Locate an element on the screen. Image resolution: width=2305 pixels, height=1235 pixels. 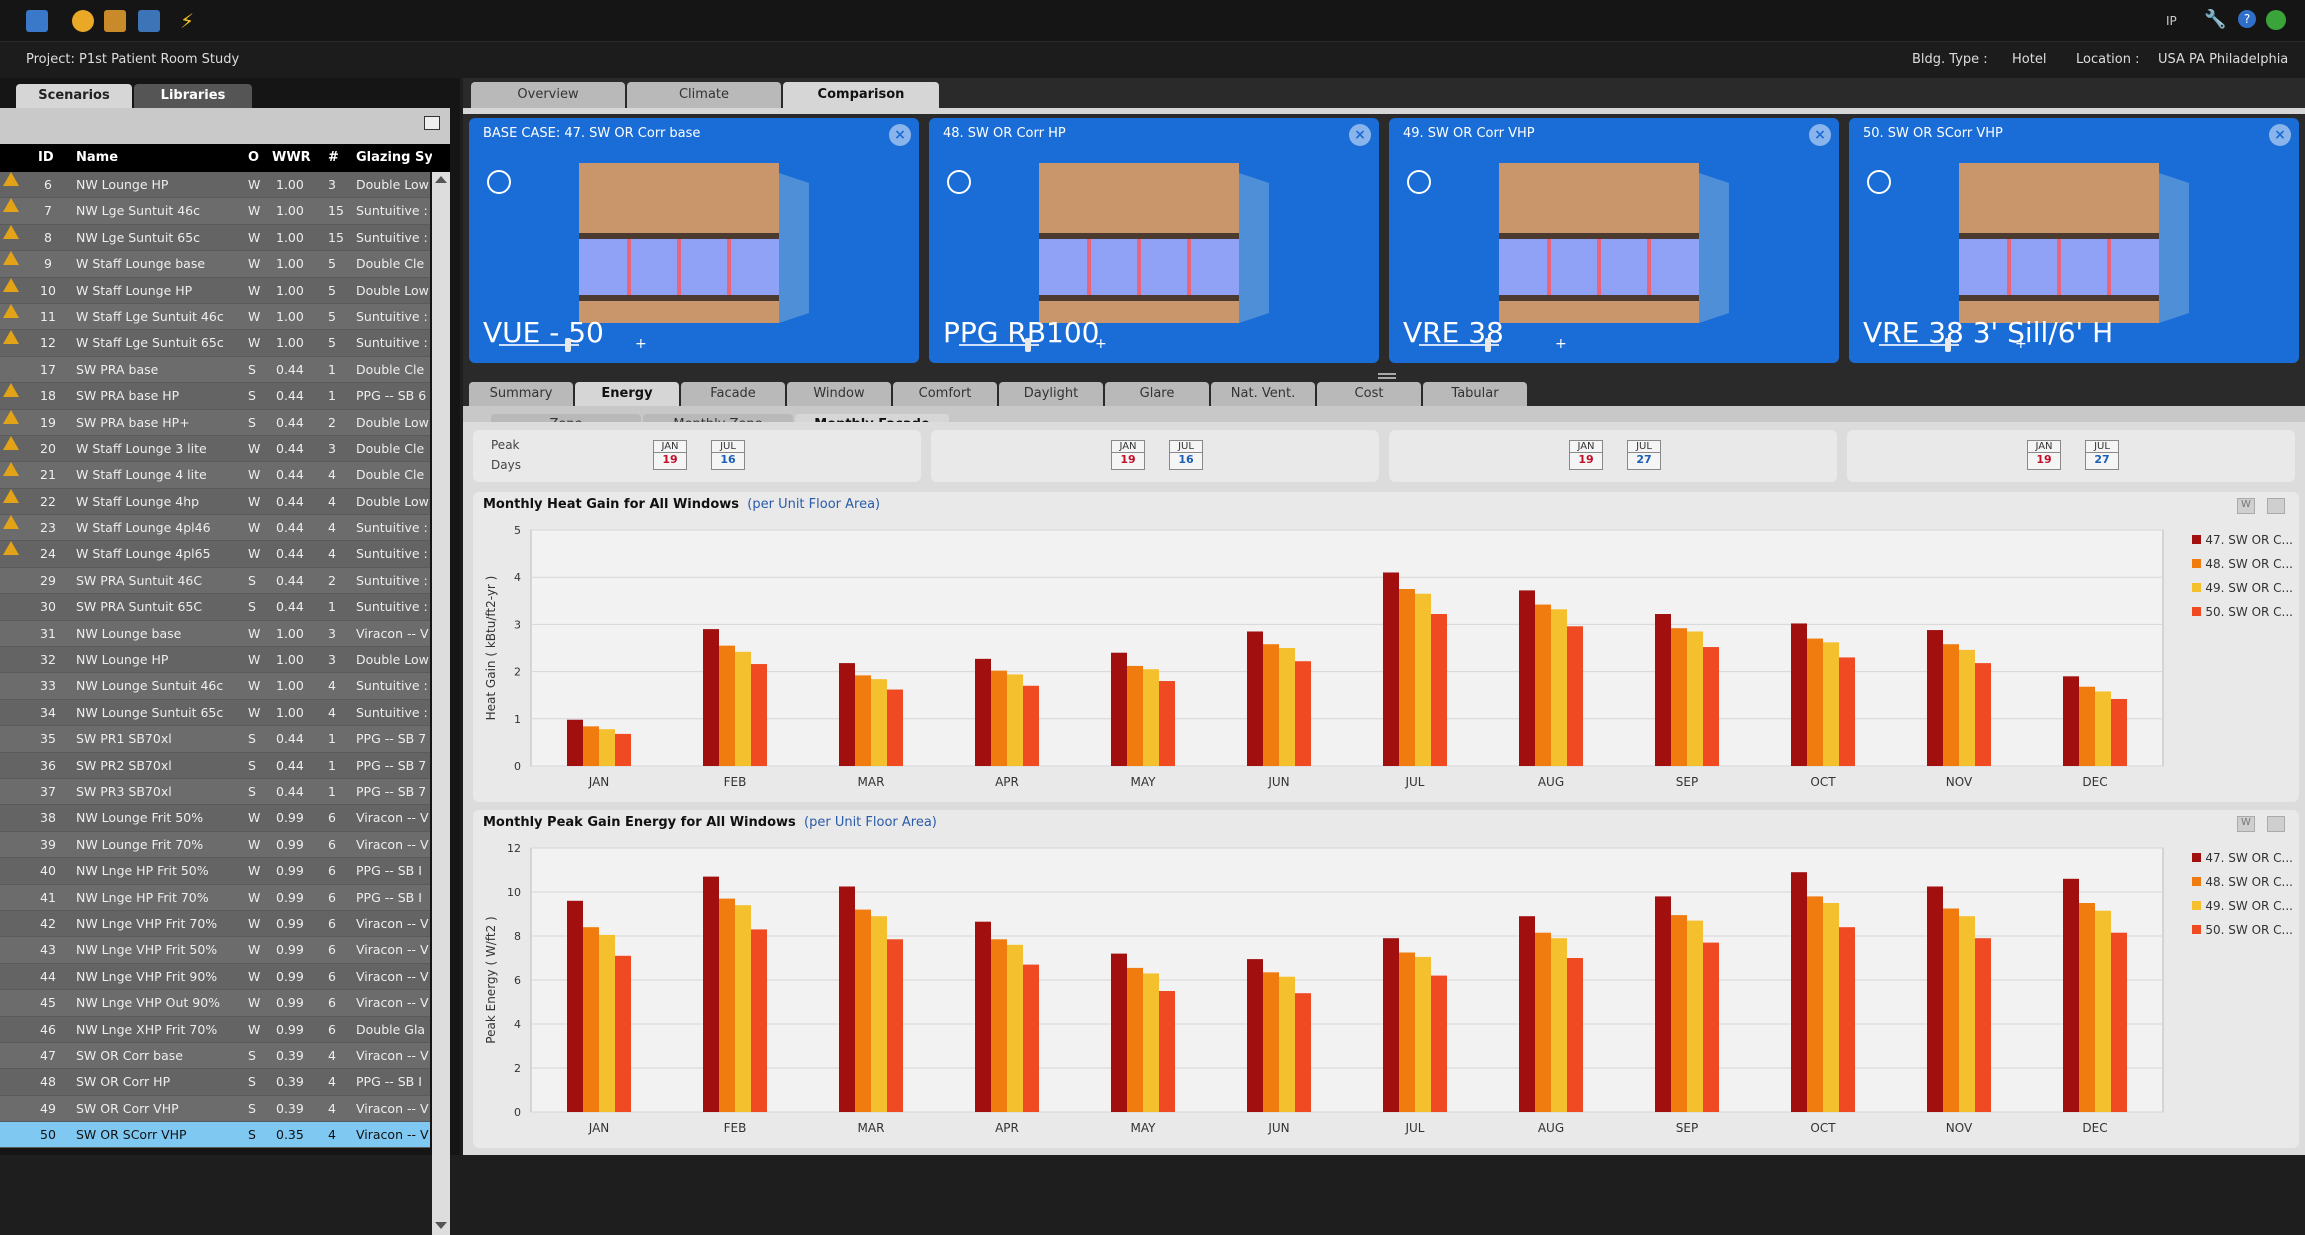
tab-daylight: Daylight is located at coordinates (1051, 394).